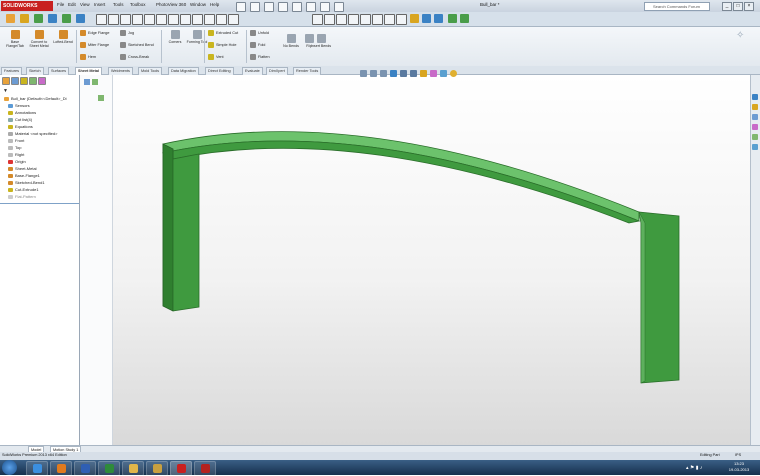 Image resolution: width=760 pixels, height=476 pixels. What do you see at coordinates (58, 71) in the screenshot?
I see `tab-surfaces: Surfaces` at bounding box center [58, 71].